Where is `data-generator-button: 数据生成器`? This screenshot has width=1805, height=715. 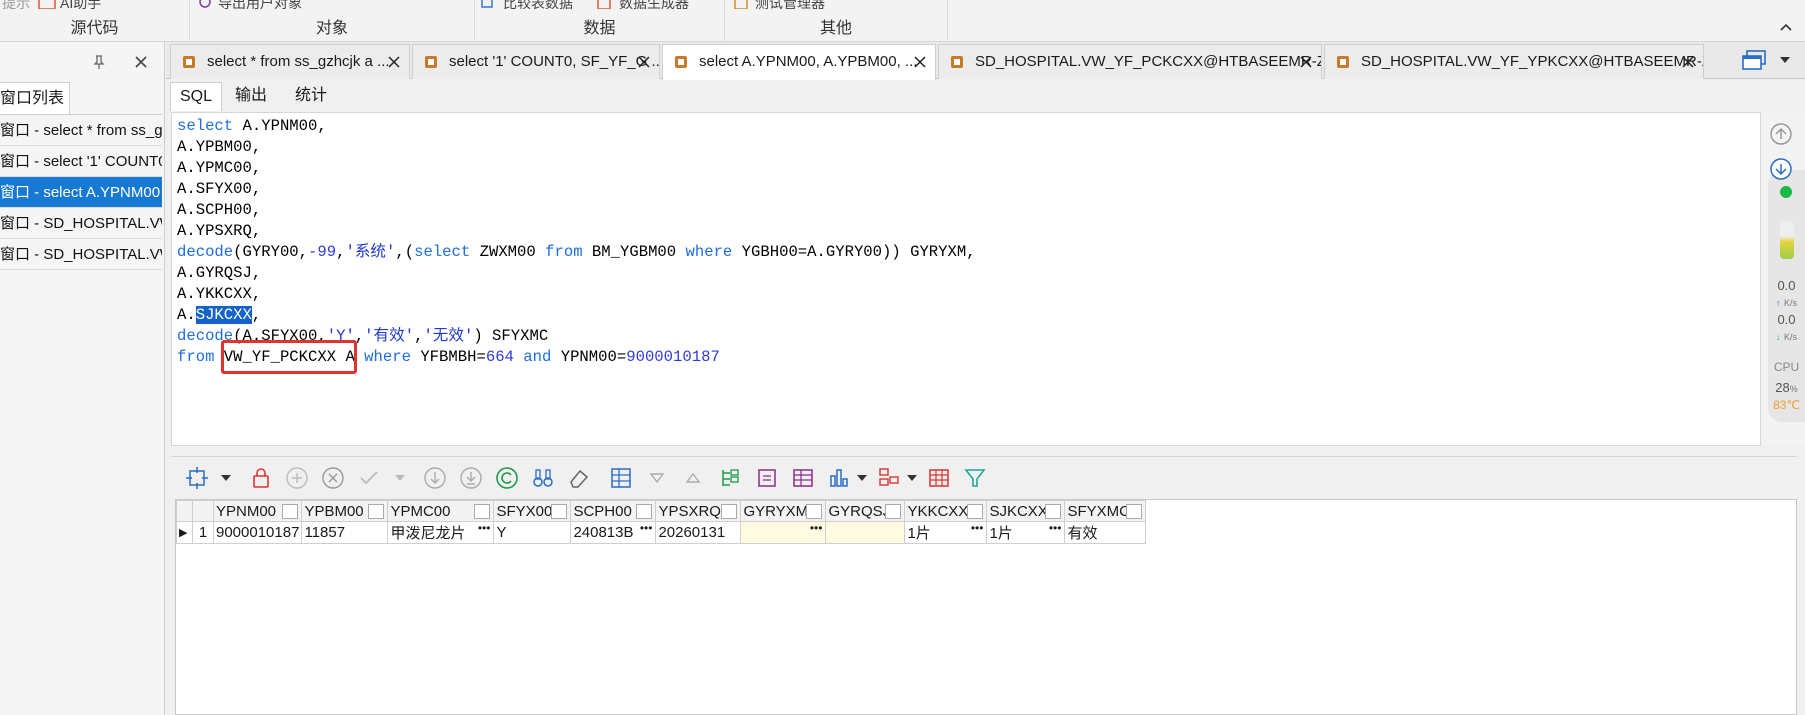
data-generator-button: 数据生成器 is located at coordinates (643, 4).